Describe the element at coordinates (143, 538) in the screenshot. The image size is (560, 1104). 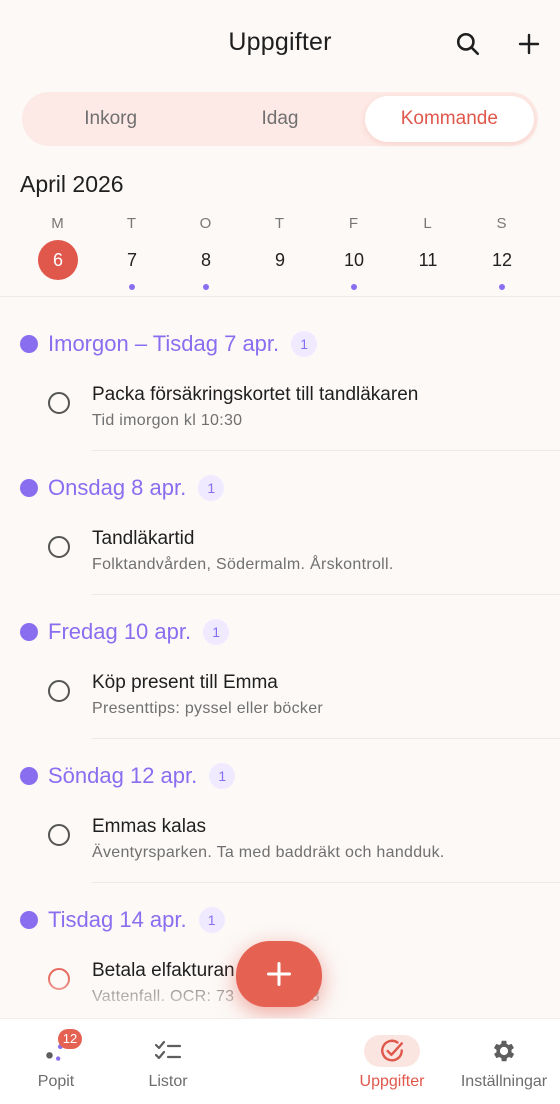
I see `task-title: Tandläkartid` at that location.